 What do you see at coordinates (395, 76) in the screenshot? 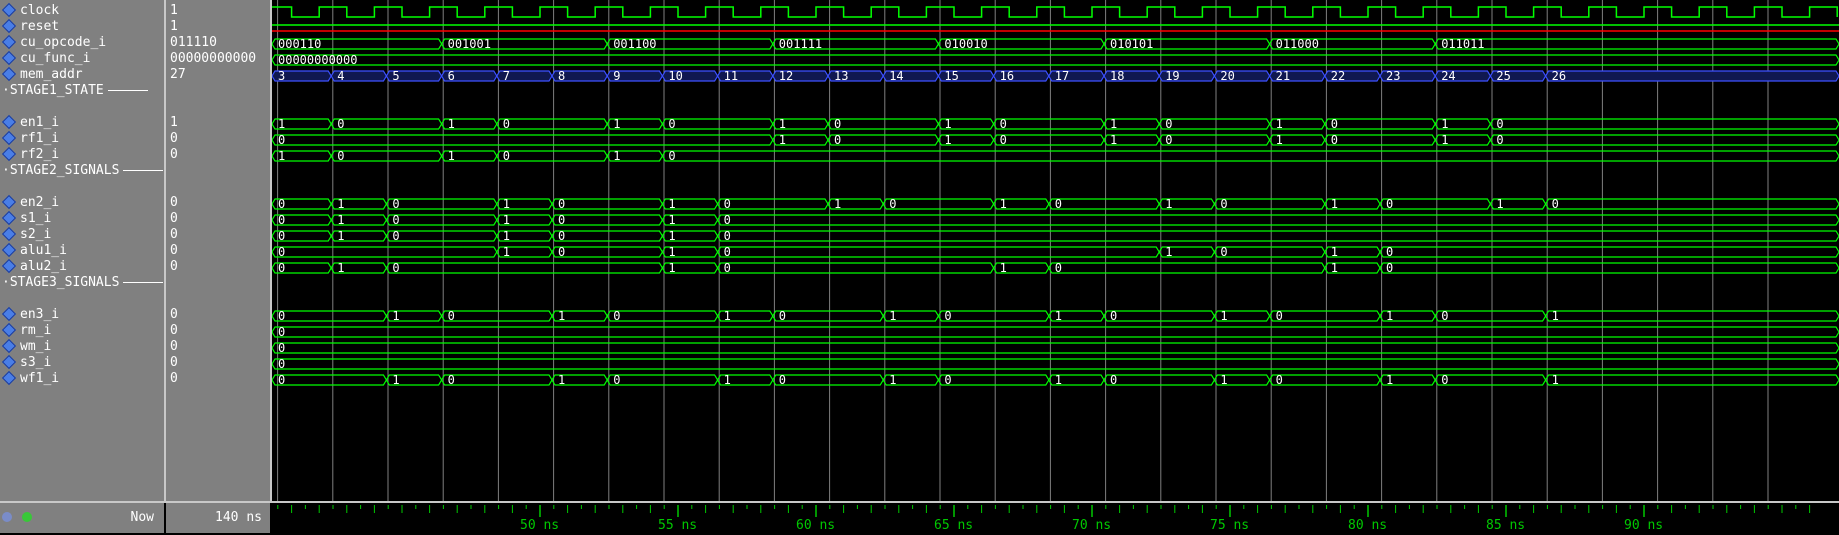
I see `bus-value-label: 5` at bounding box center [395, 76].